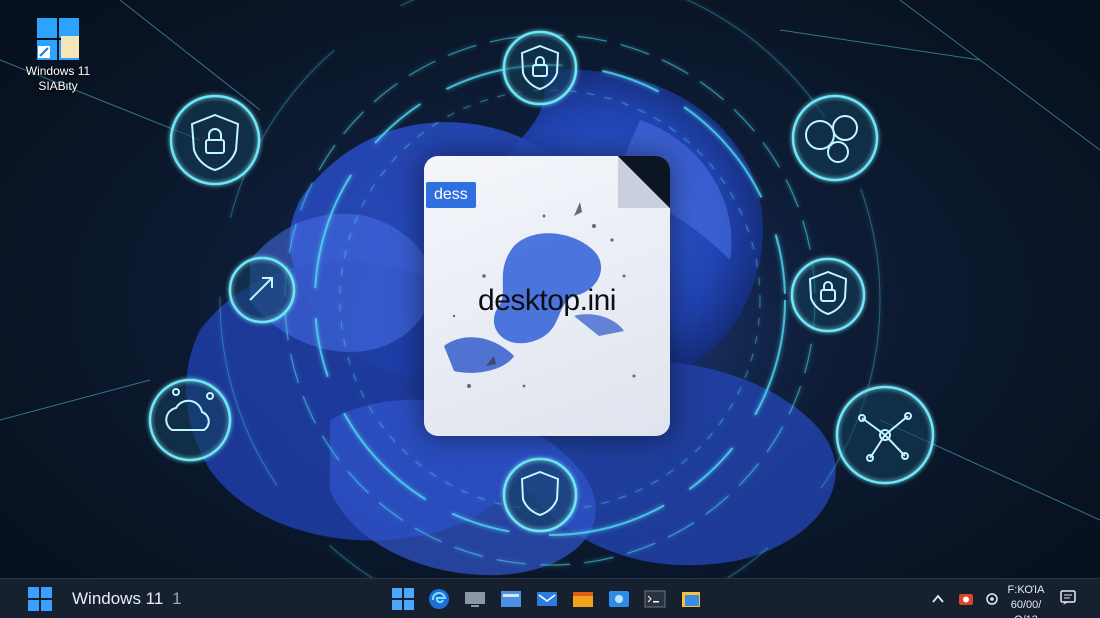  Describe the element at coordinates (655, 599) in the screenshot. I see `terminal-icon` at that location.